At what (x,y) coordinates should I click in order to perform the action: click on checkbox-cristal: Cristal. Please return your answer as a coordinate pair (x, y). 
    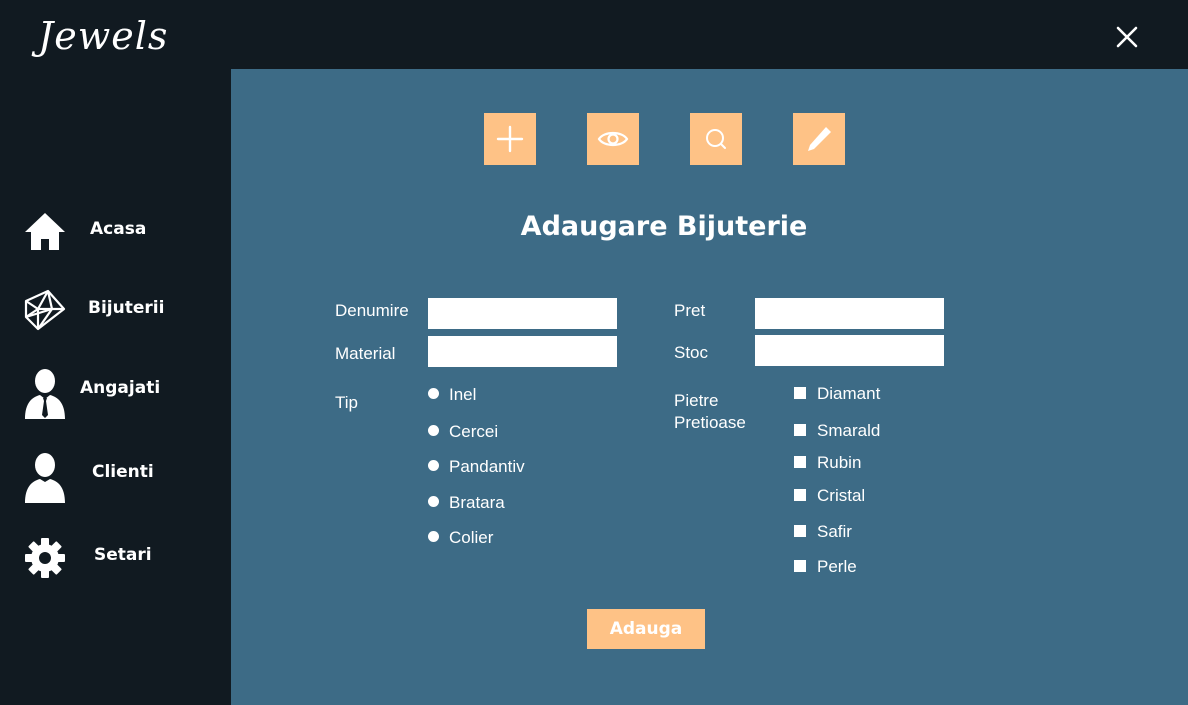
    Looking at the image, I should click on (829, 496).